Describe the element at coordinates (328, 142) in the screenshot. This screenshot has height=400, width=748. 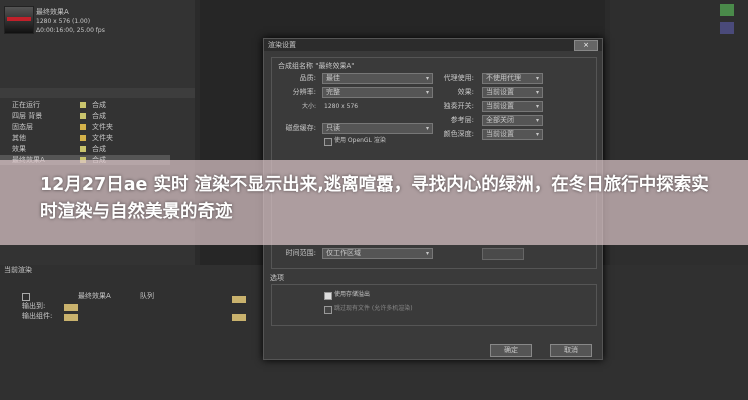
I see `opengl-checkbox` at that location.